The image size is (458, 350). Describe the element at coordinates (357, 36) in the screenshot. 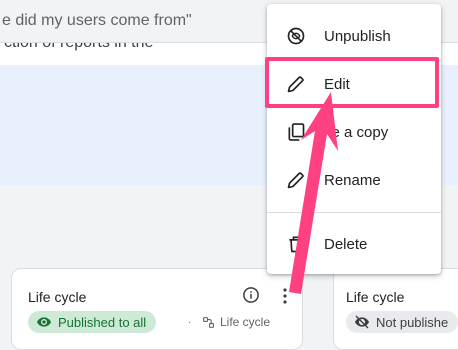

I see `menu-item-label: Unpublish` at that location.